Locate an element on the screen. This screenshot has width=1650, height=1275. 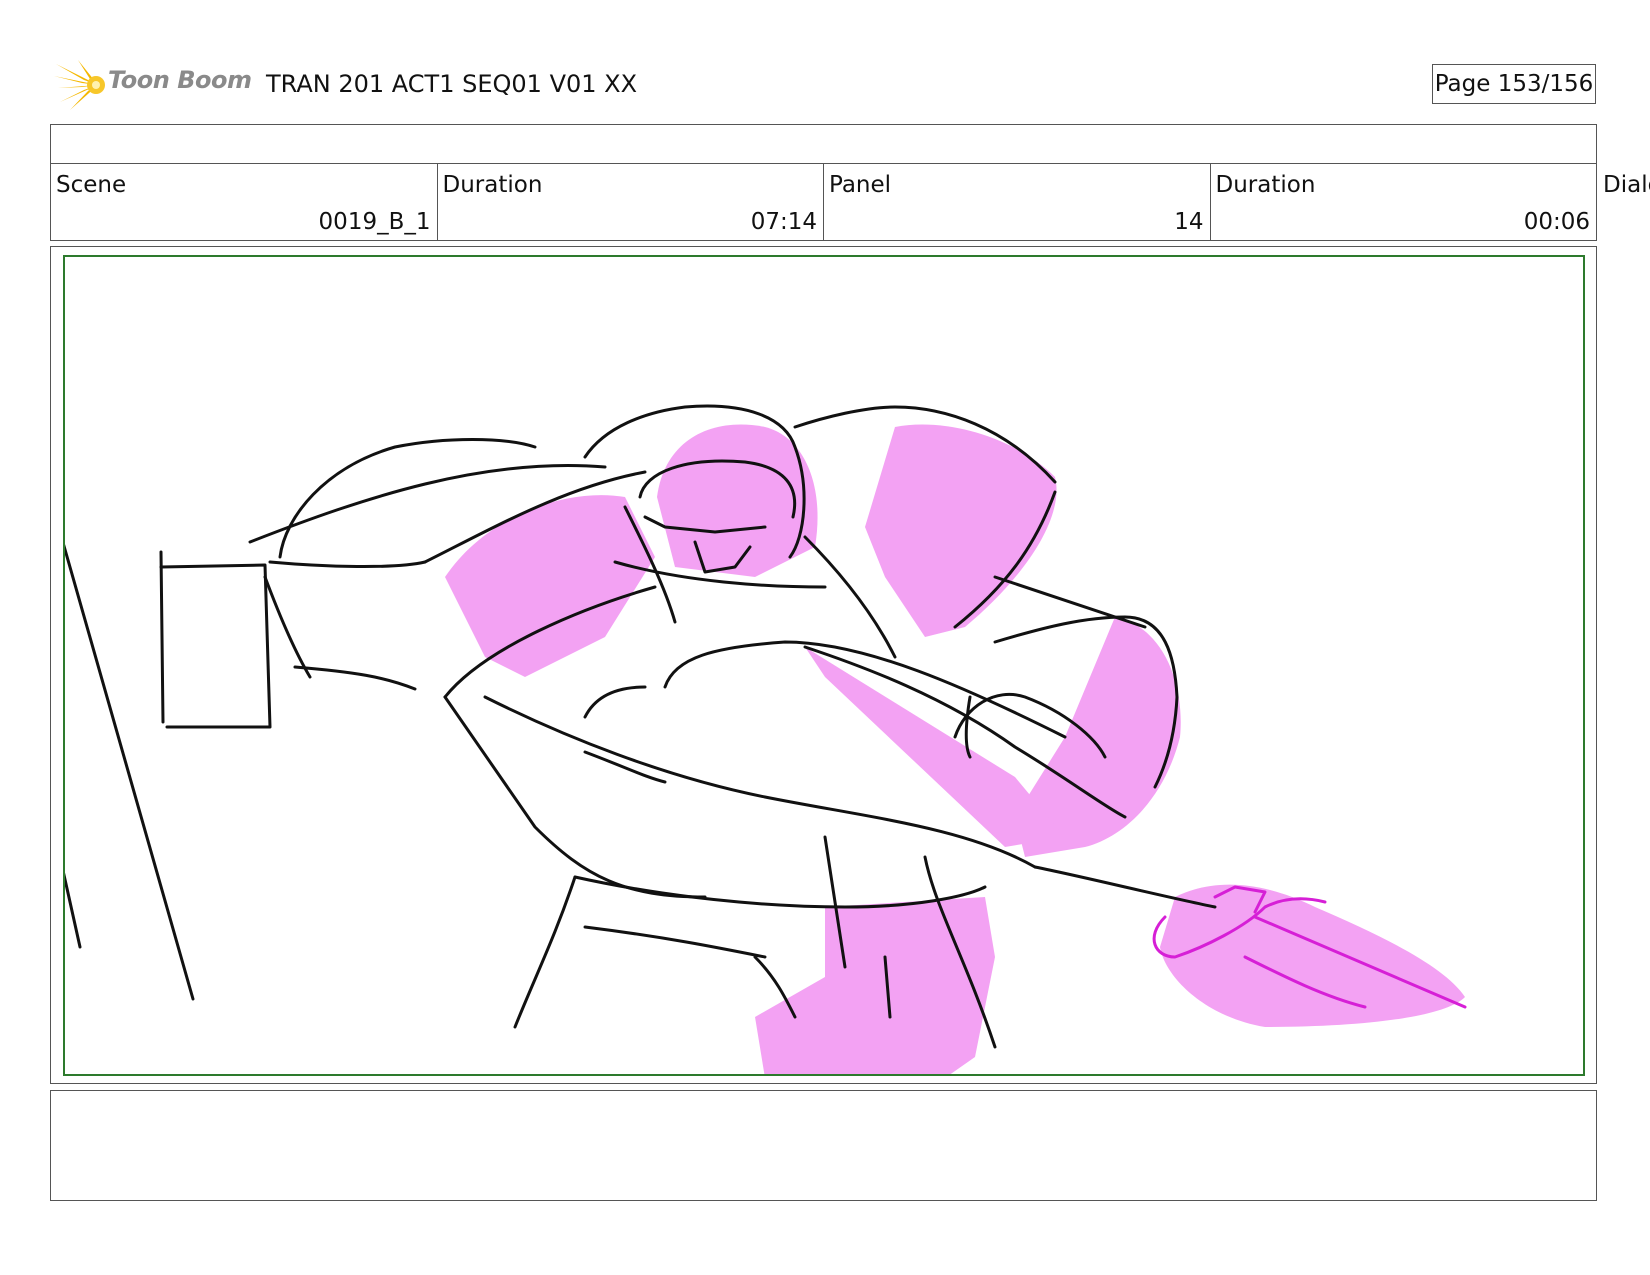
panel-duration-value: 00:06 is located at coordinates (1556, 222).